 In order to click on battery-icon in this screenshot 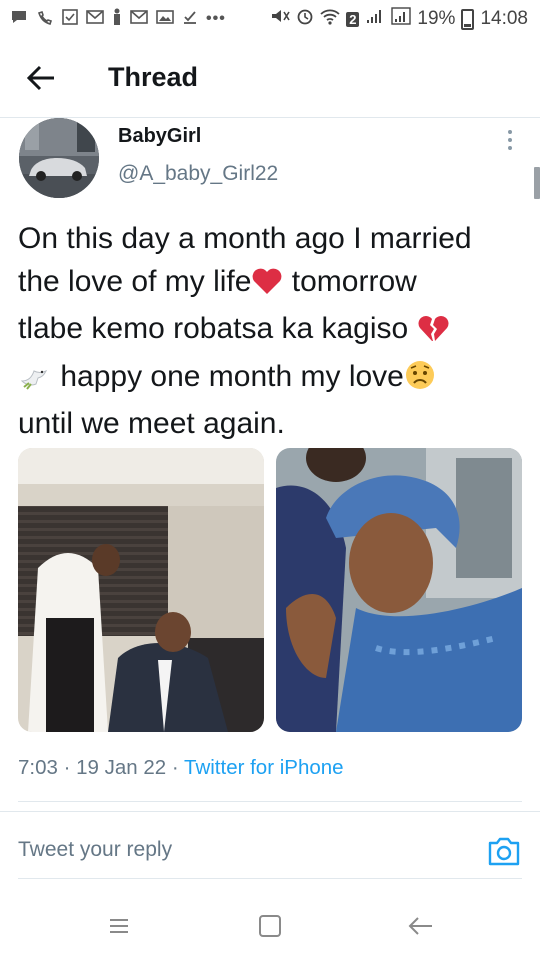, I will do `click(468, 19)`.